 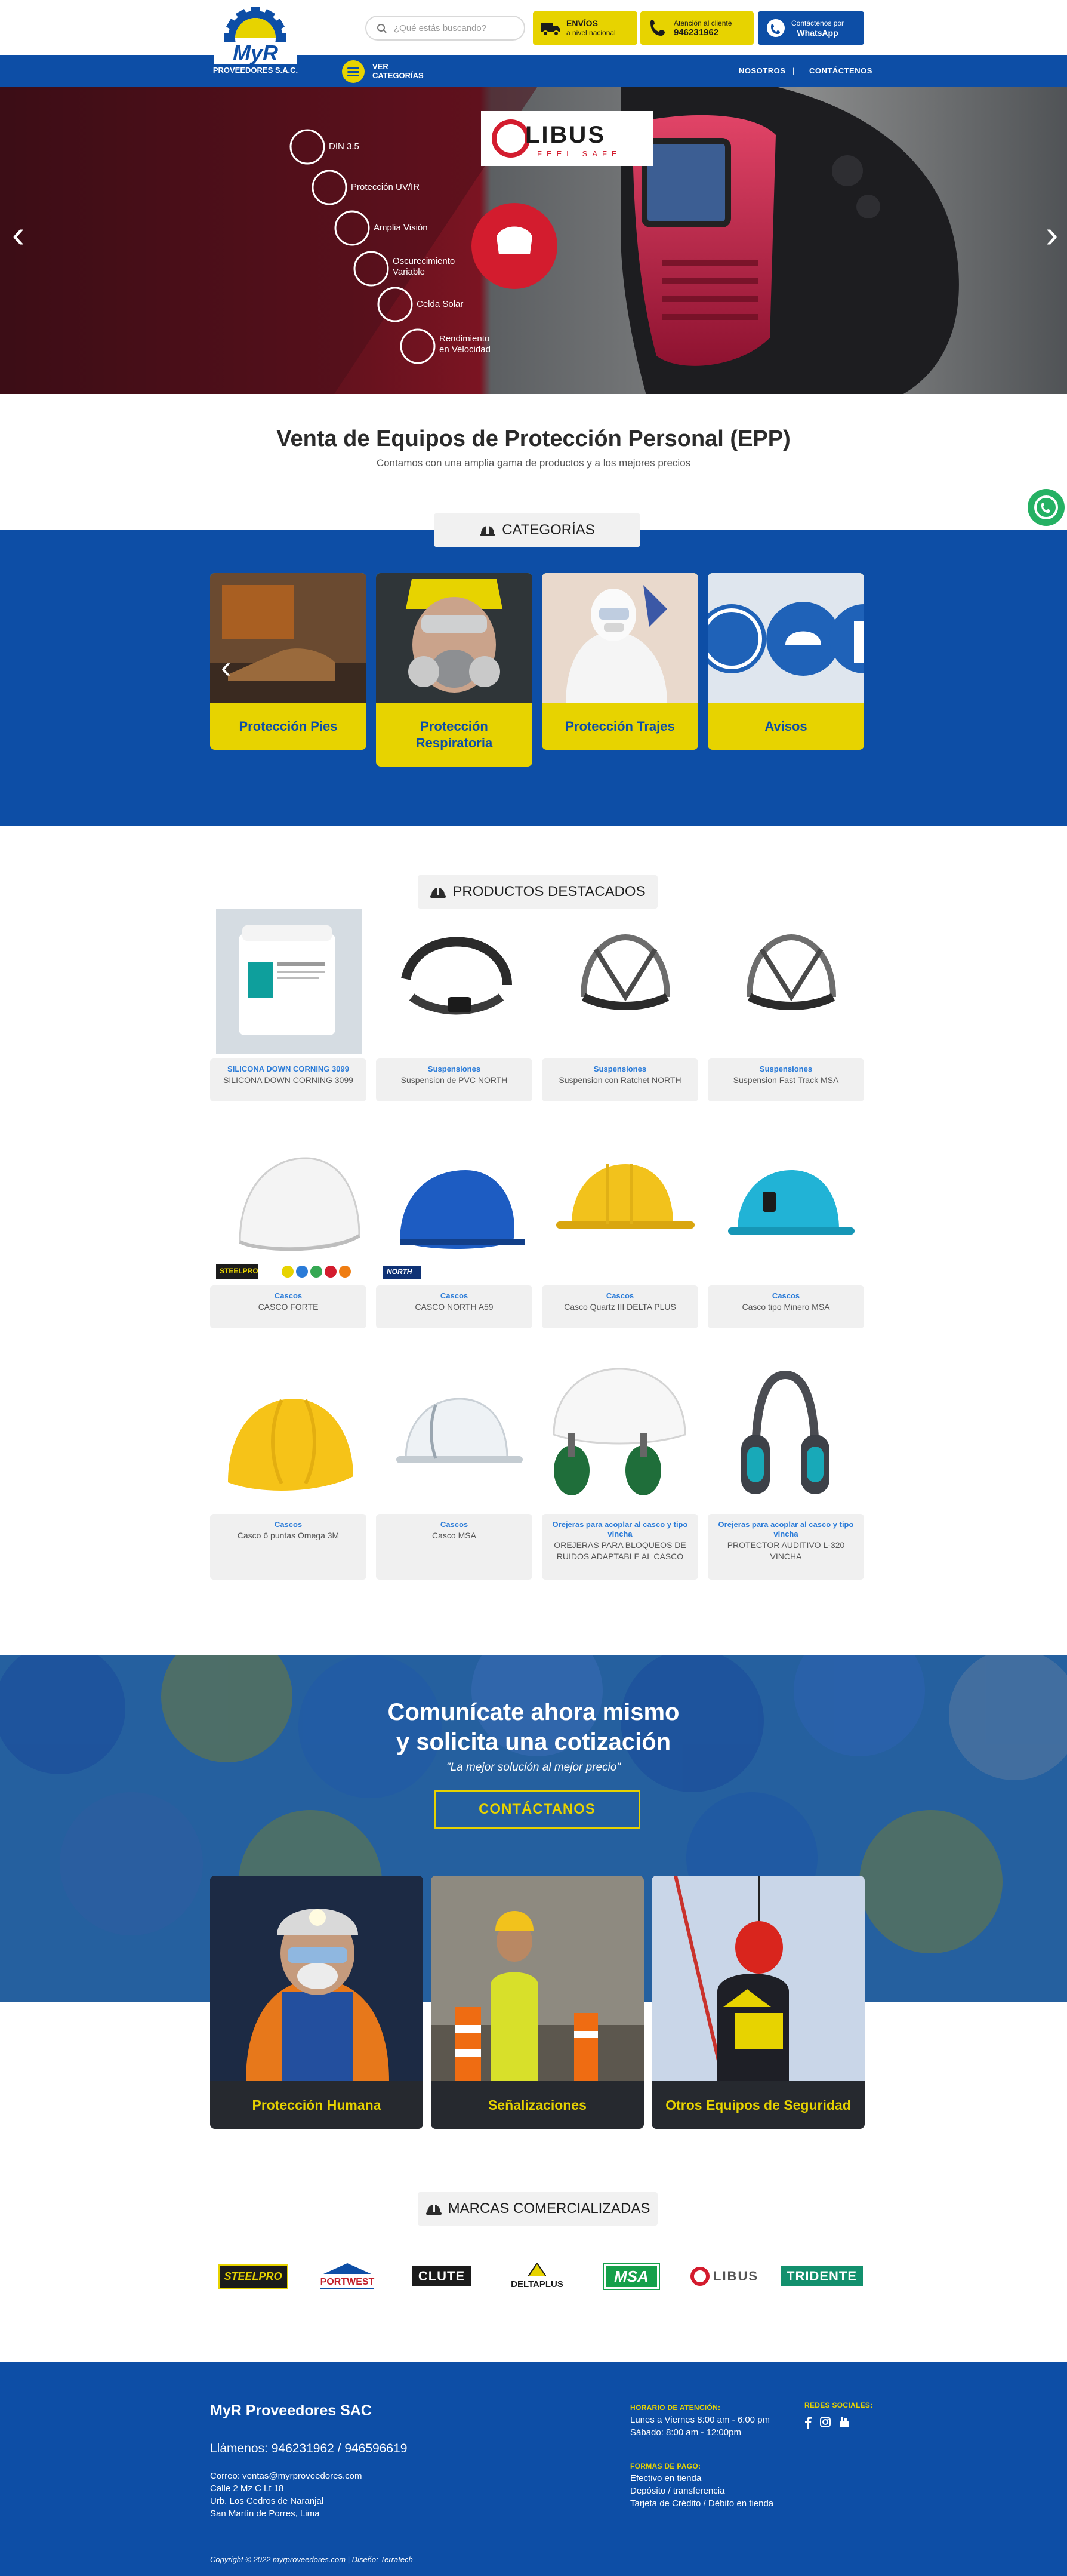 What do you see at coordinates (620, 1068) in the screenshot?
I see `product-category: Suspensiones` at bounding box center [620, 1068].